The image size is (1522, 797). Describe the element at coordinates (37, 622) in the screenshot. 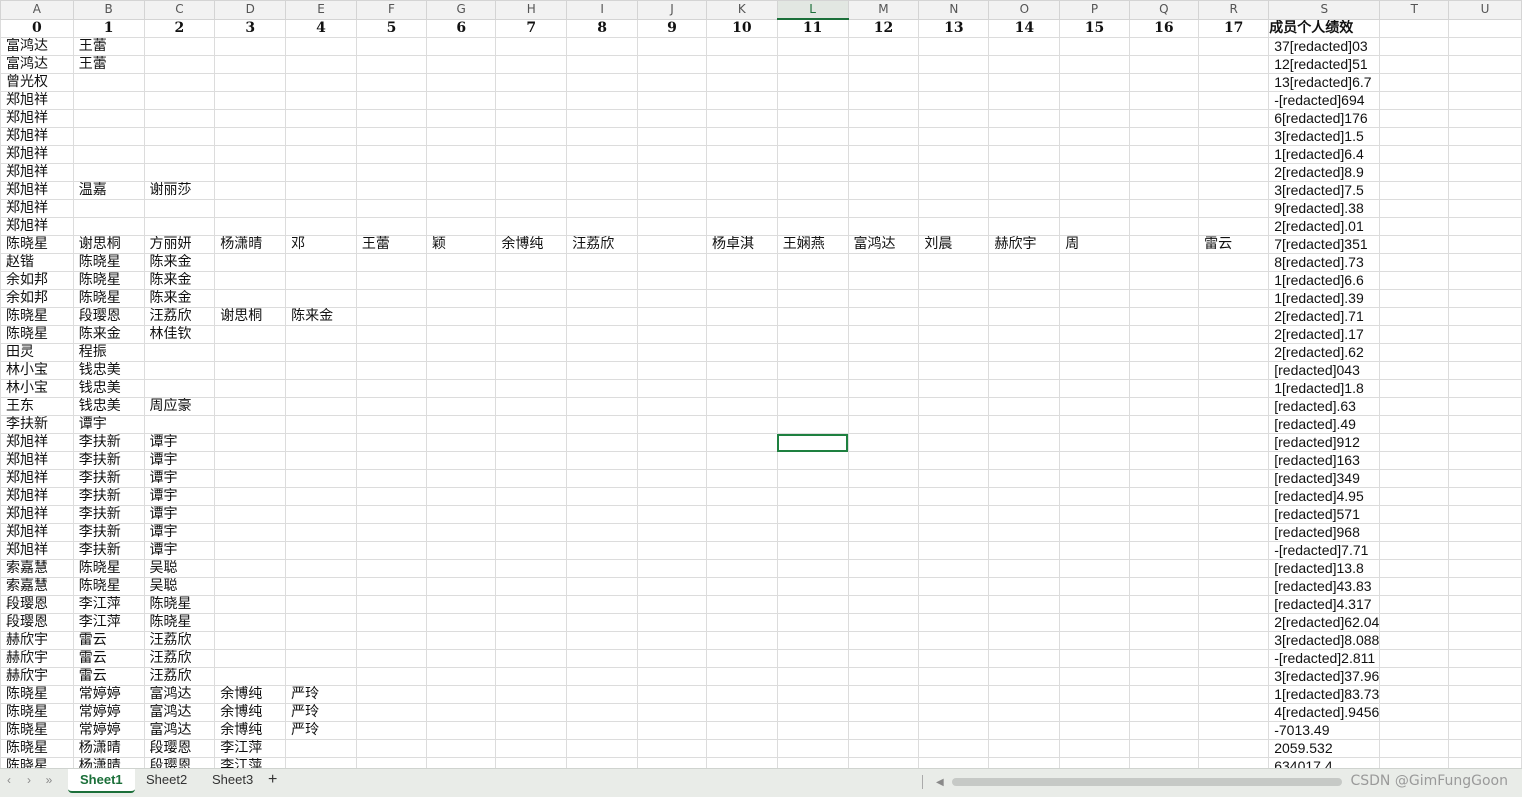

I see `cell: 段璎恩` at that location.